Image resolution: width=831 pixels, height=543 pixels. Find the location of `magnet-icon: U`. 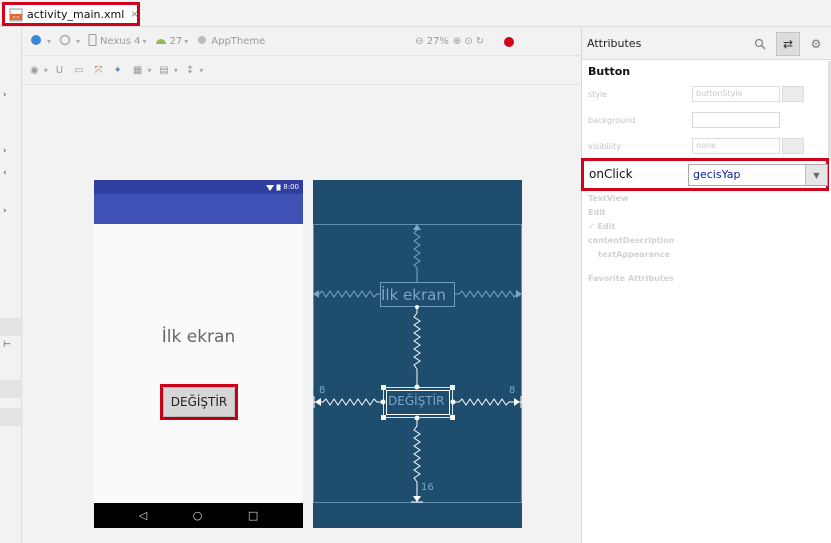

magnet-icon: U is located at coordinates (59, 70).